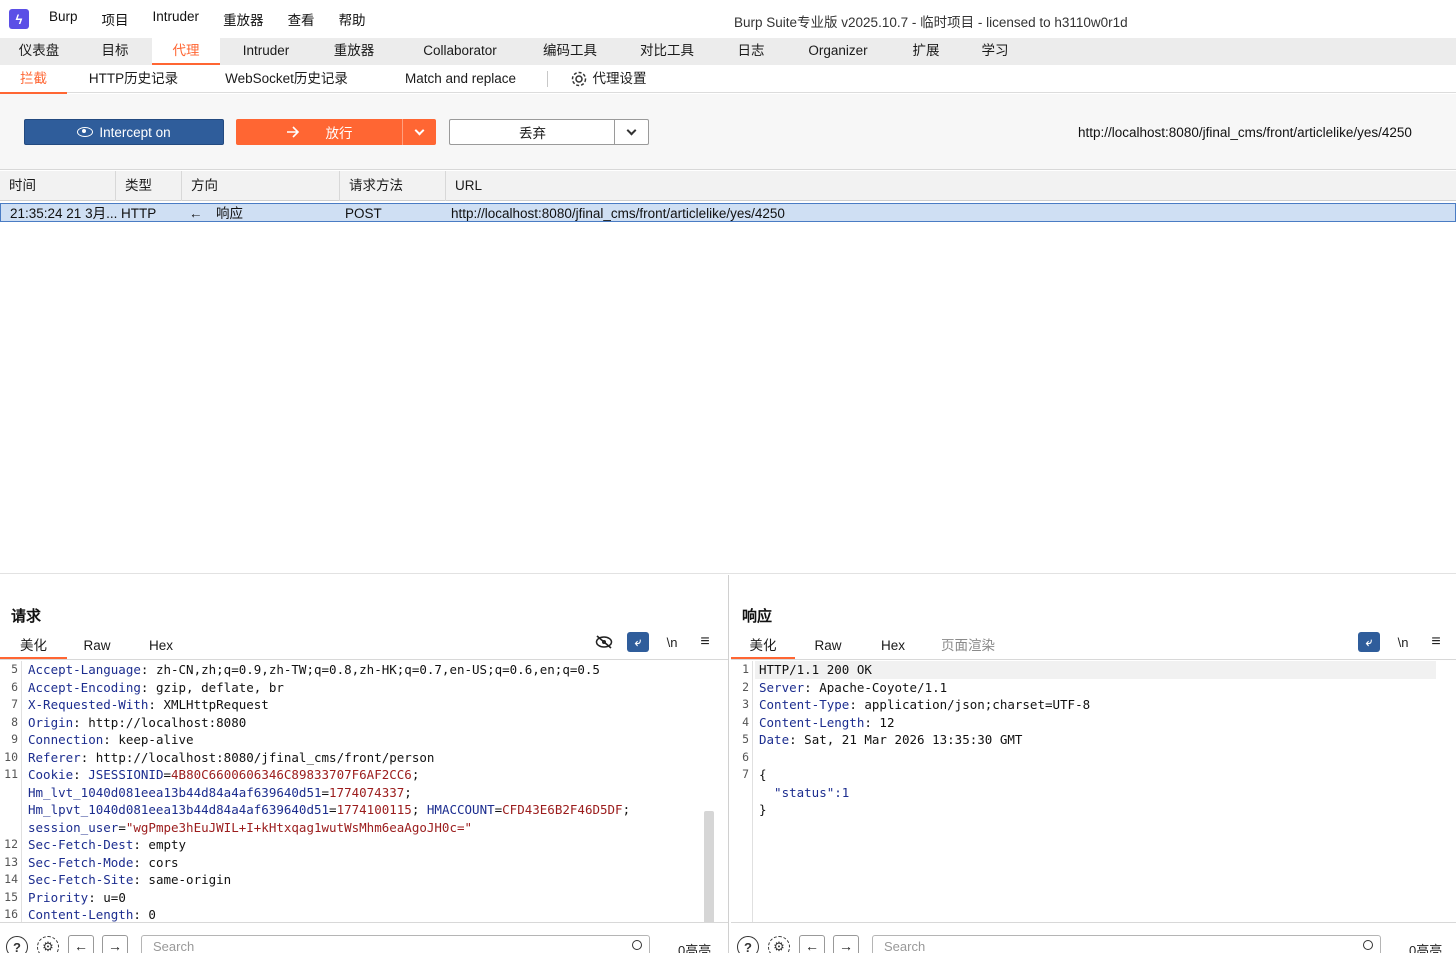 This screenshot has height=953, width=1456. What do you see at coordinates (175, 792) in the screenshot?
I see `cookie-name: Hm_lvt_1040d081eea13b44d84a4af639640d51` at bounding box center [175, 792].